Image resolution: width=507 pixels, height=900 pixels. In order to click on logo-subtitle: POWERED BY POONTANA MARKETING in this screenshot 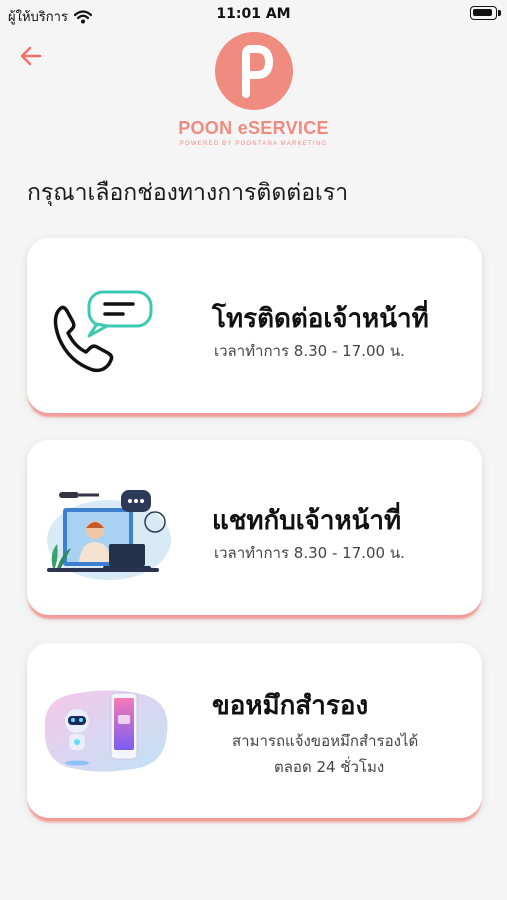, I will do `click(253, 144)`.